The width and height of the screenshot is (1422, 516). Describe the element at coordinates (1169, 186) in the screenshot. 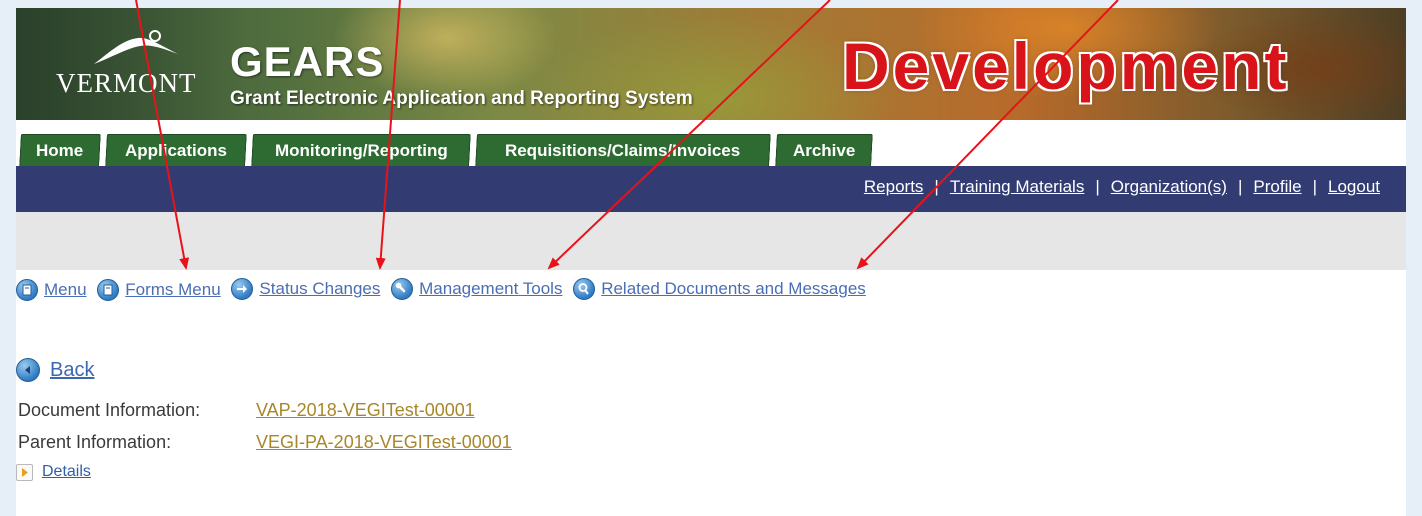

I see `organizations-link: Organization(s)` at that location.